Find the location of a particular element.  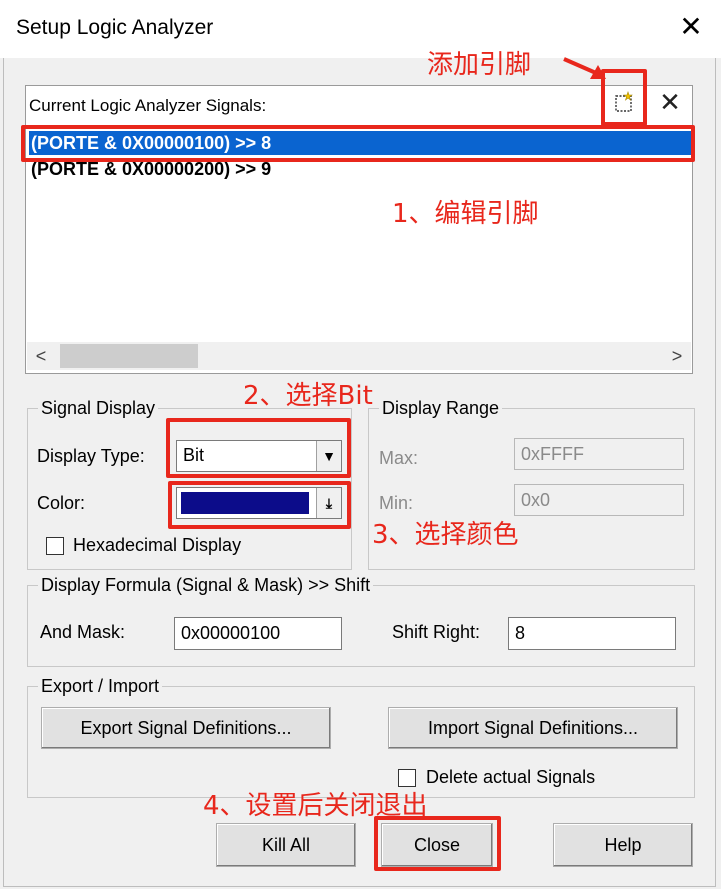

kill-all-button: Kill All is located at coordinates (286, 845).